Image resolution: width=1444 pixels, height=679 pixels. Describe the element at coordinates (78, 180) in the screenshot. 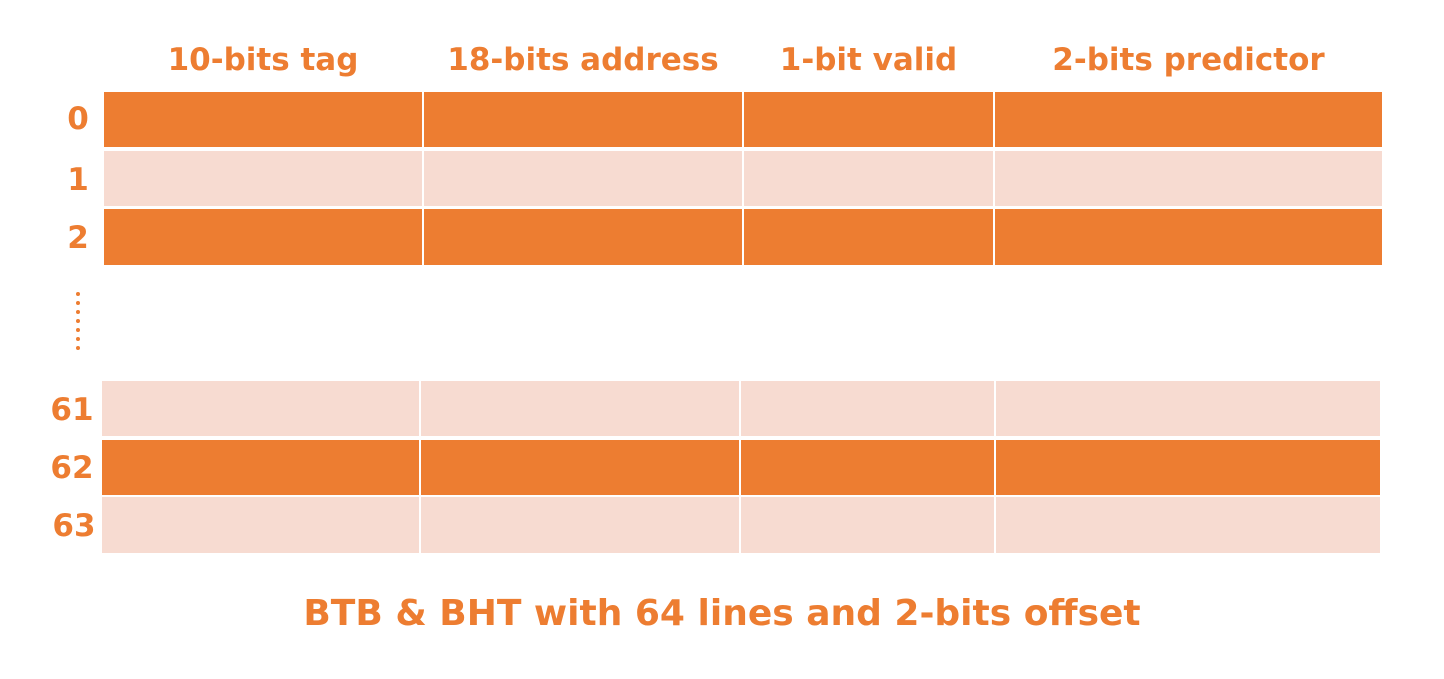

I see `row-label-1: 1` at that location.